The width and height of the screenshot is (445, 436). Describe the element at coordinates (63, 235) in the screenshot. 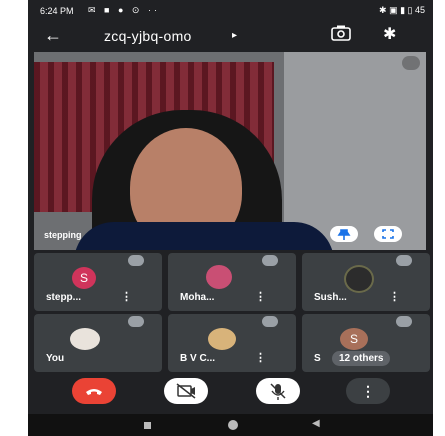

I see `main-participant-name: stepping` at that location.